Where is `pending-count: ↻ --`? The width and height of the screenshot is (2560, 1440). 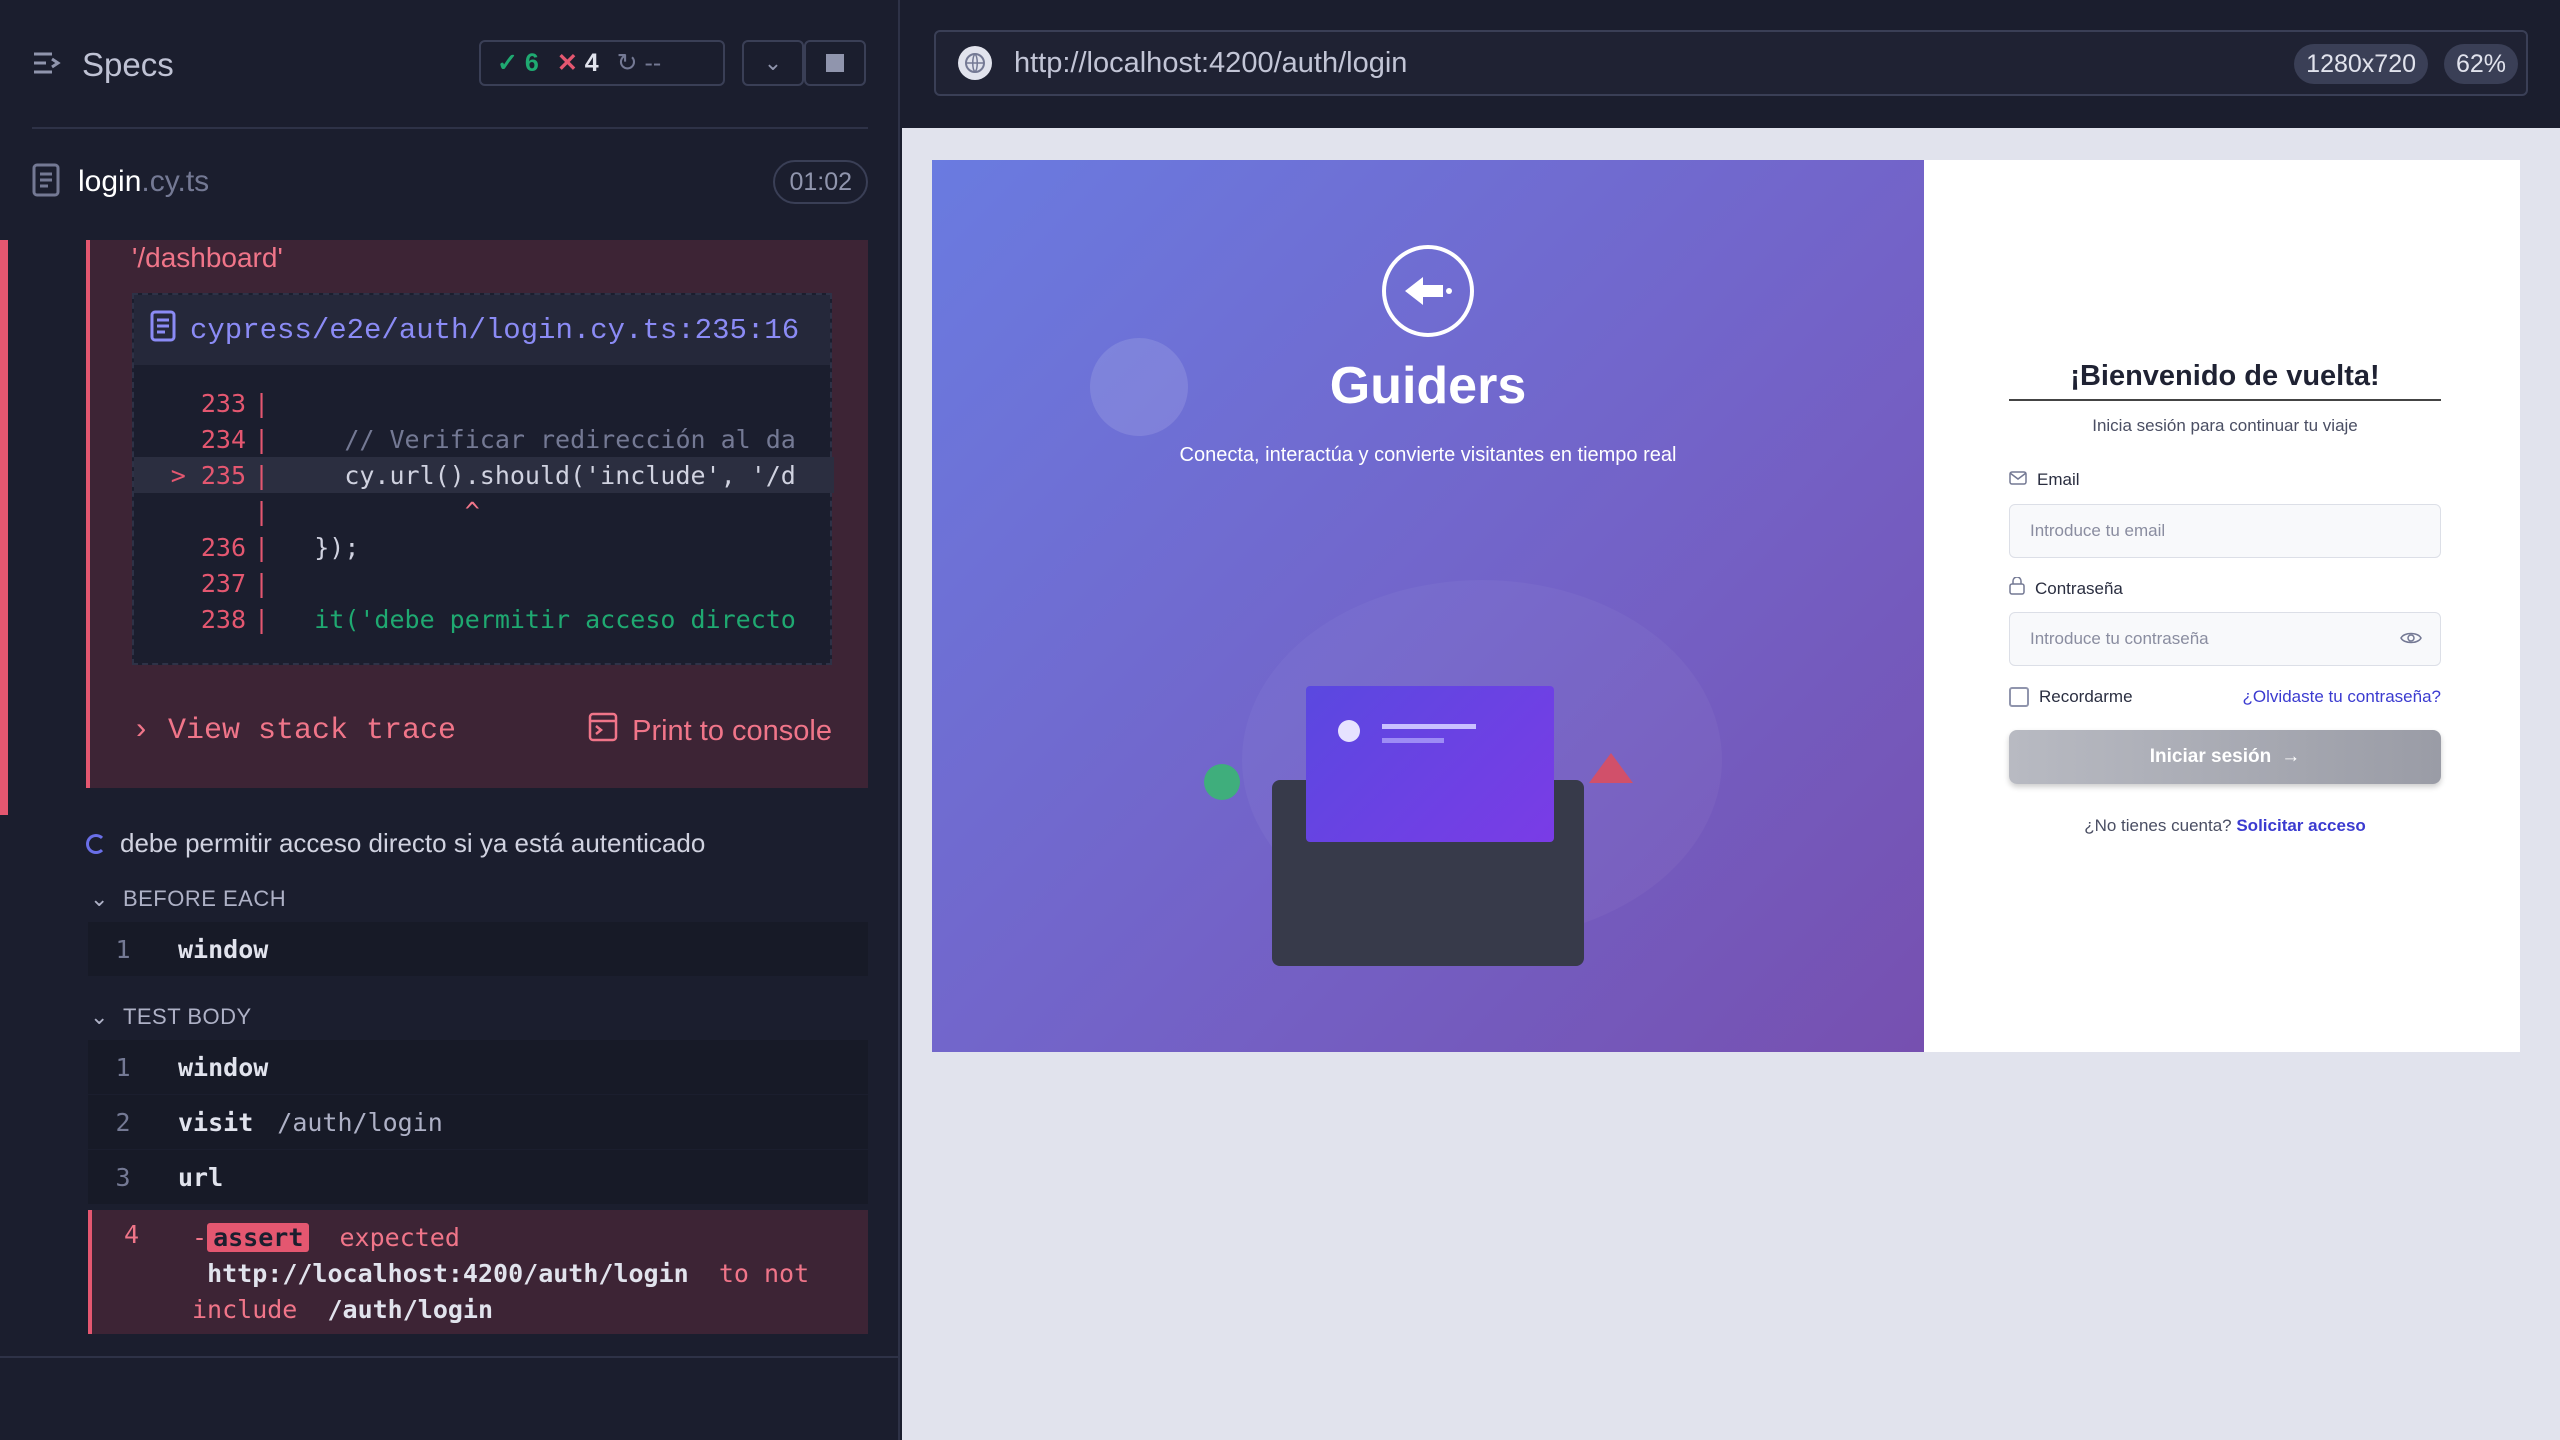 pending-count: ↻ -- is located at coordinates (639, 63).